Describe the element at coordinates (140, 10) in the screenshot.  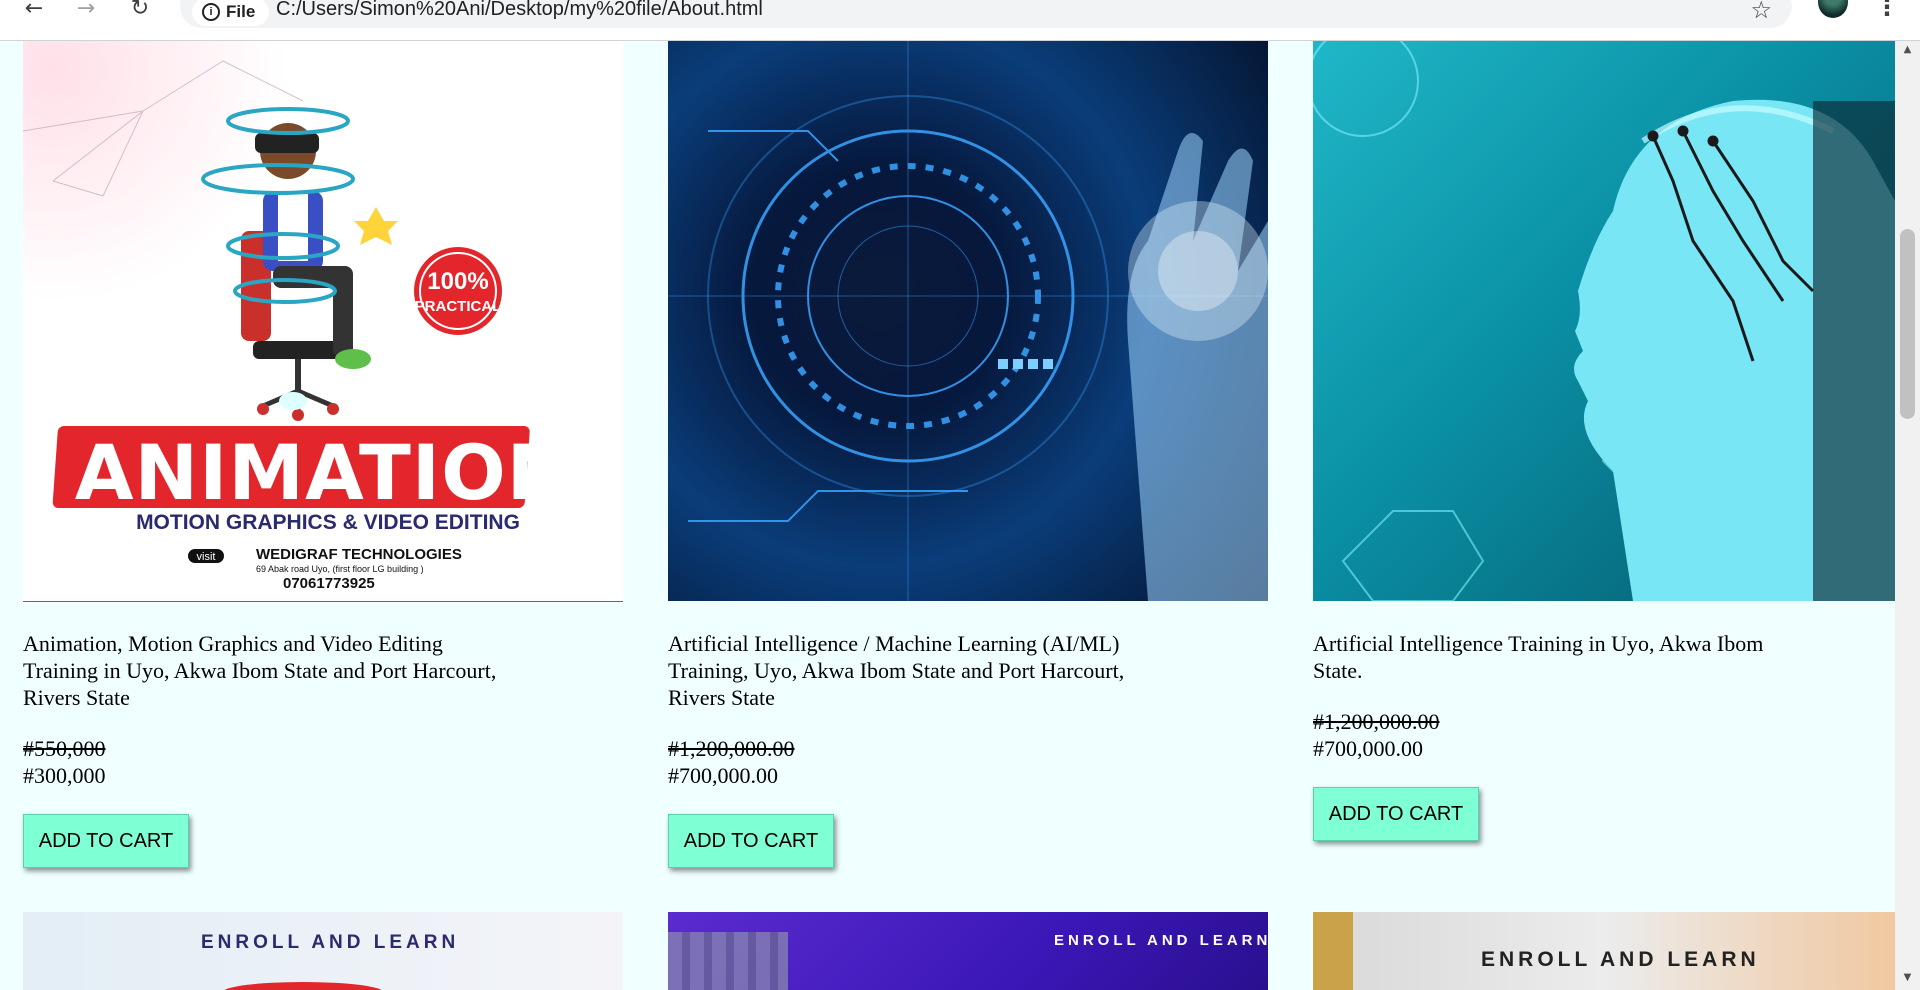
I see `reload-icon: ↻` at that location.